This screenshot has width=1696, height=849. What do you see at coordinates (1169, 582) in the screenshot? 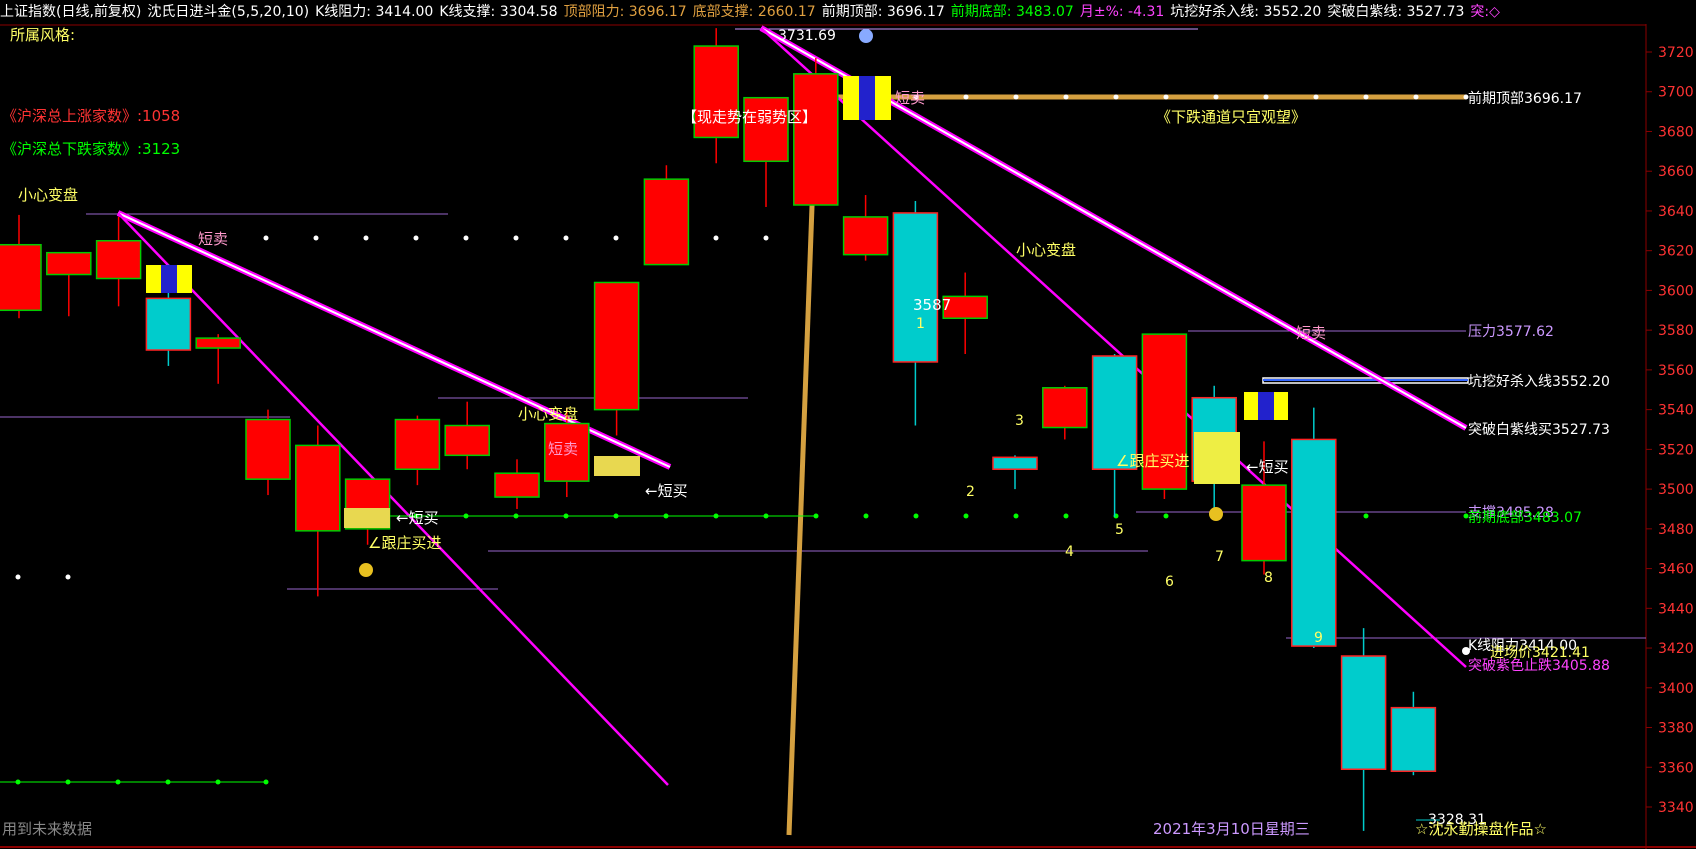
I see `wave-count-6: 6` at bounding box center [1169, 582].